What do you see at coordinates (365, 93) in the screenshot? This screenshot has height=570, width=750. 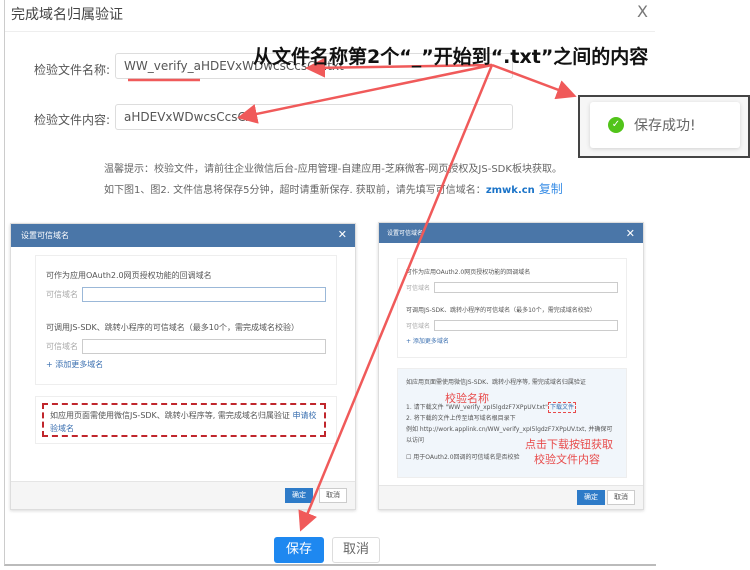 I see `arrow-to-content` at bounding box center [365, 93].